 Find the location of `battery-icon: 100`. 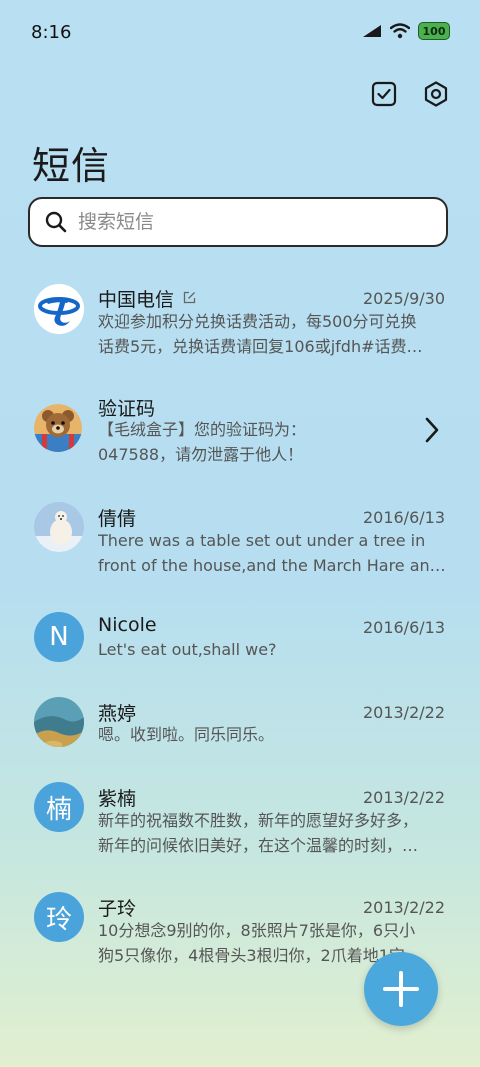

battery-icon: 100 is located at coordinates (434, 31).